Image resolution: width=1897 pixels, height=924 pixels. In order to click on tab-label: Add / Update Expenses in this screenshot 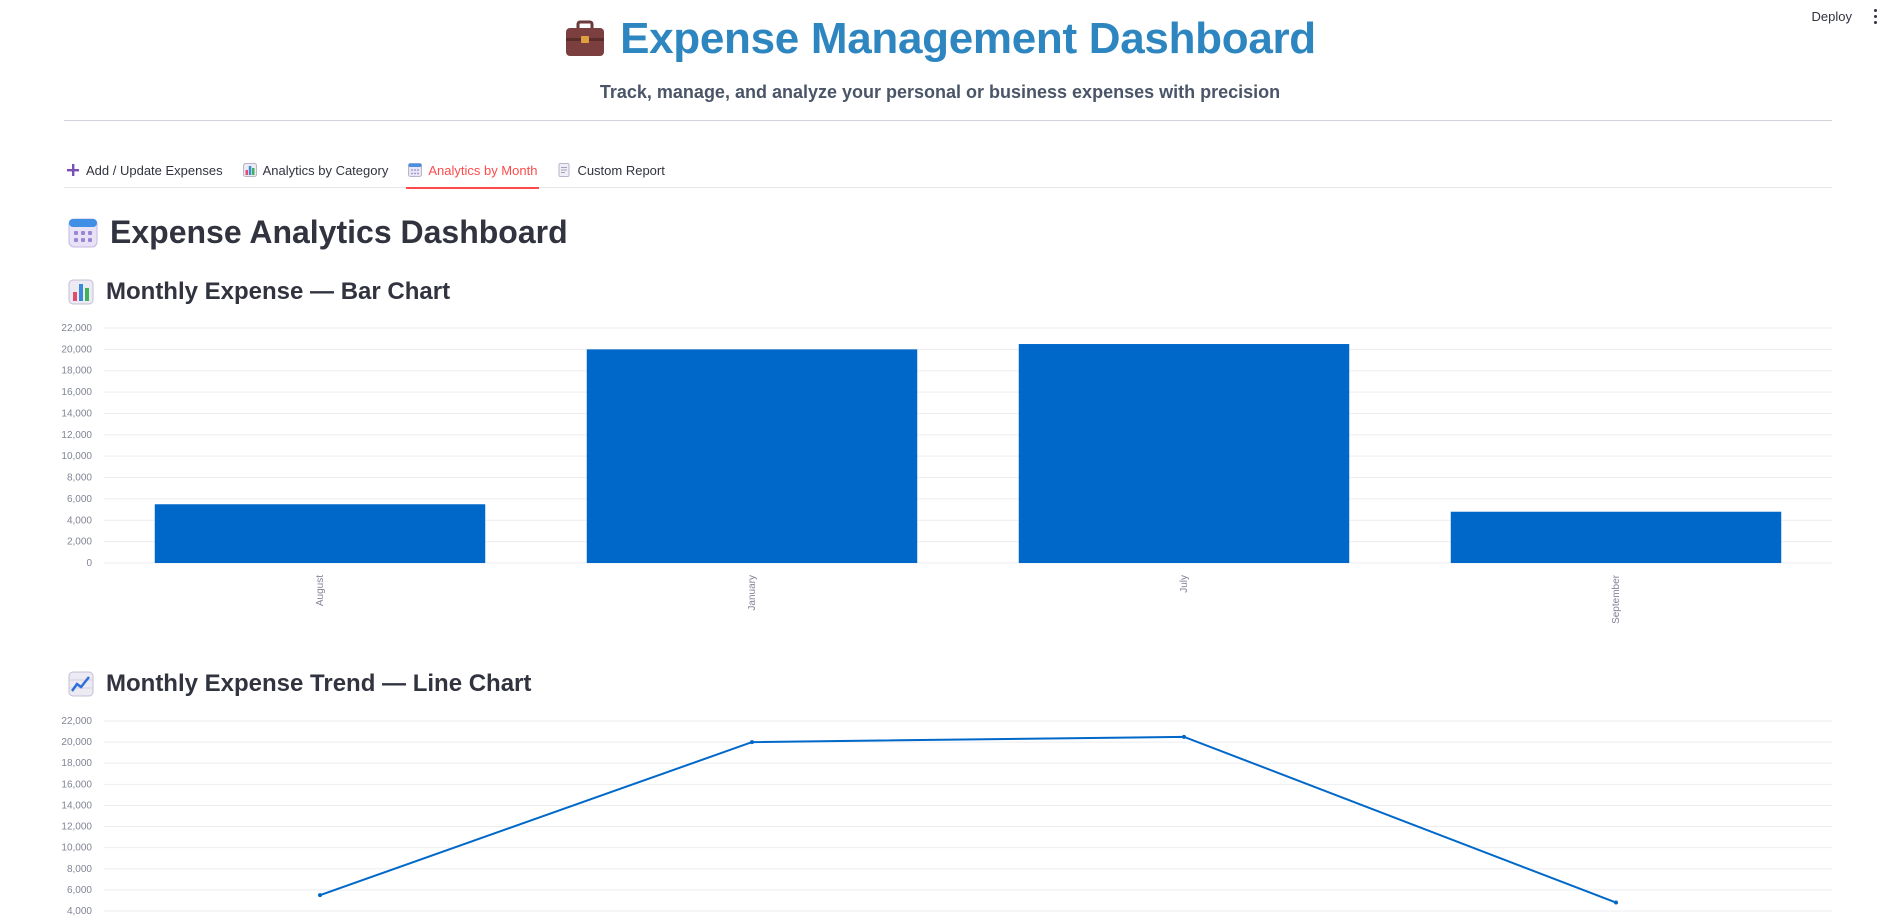, I will do `click(154, 170)`.